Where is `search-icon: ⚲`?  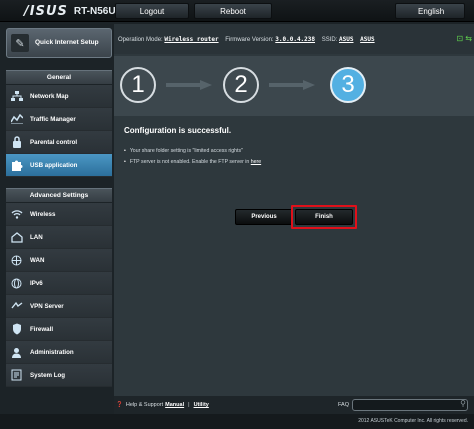
search-icon: ⚲ is located at coordinates (463, 403).